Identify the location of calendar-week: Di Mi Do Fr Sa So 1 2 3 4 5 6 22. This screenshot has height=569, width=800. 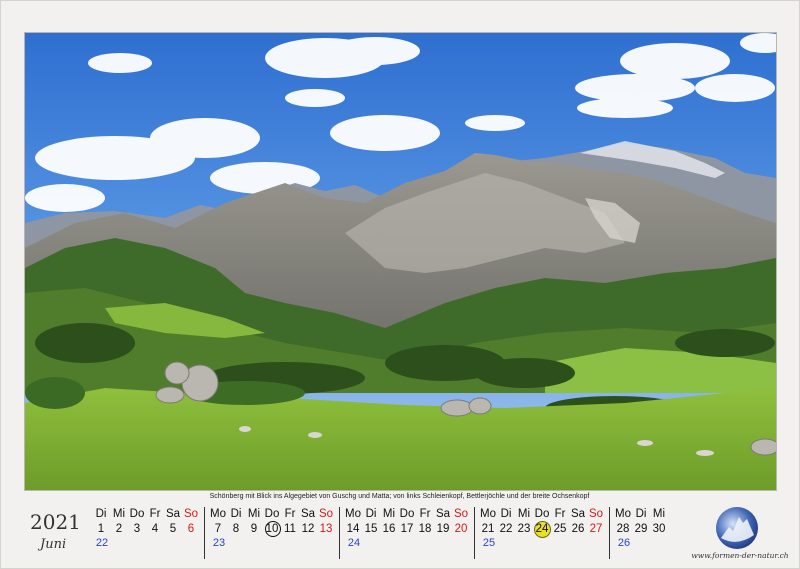
(146, 533).